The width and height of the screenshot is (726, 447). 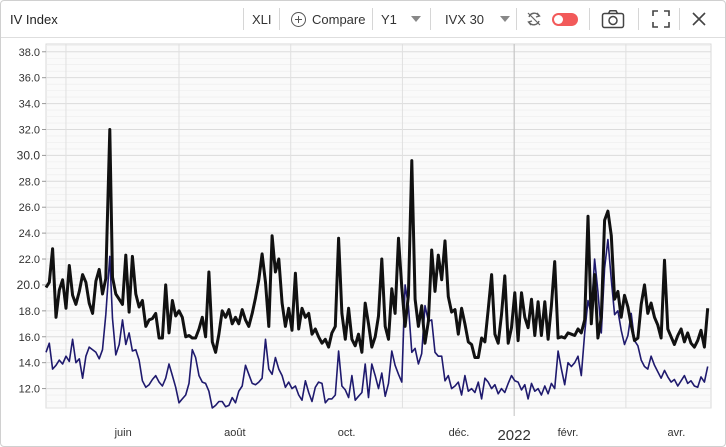 What do you see at coordinates (339, 19) in the screenshot?
I see `compare-label: Compare` at bounding box center [339, 19].